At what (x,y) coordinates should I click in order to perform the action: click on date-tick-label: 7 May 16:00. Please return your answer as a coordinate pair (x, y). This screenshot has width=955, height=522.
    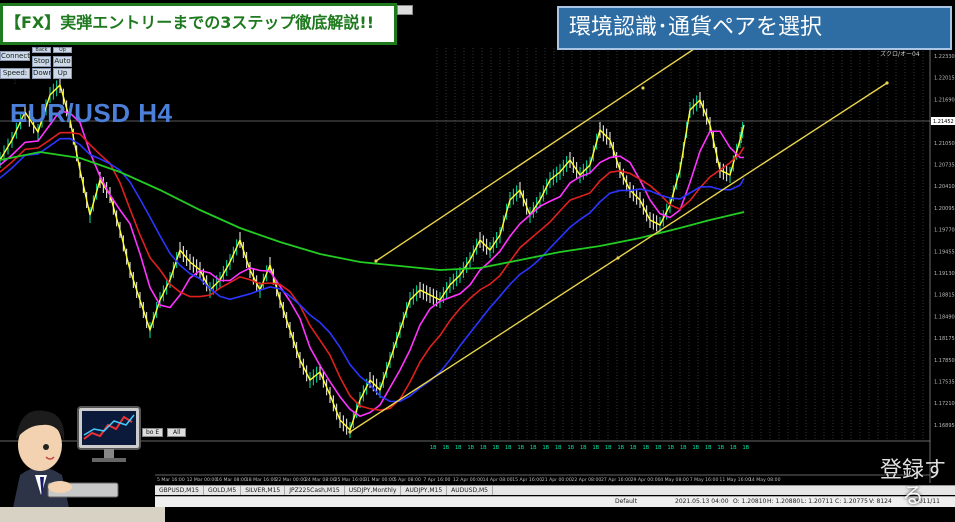
    Looking at the image, I should click on (704, 480).